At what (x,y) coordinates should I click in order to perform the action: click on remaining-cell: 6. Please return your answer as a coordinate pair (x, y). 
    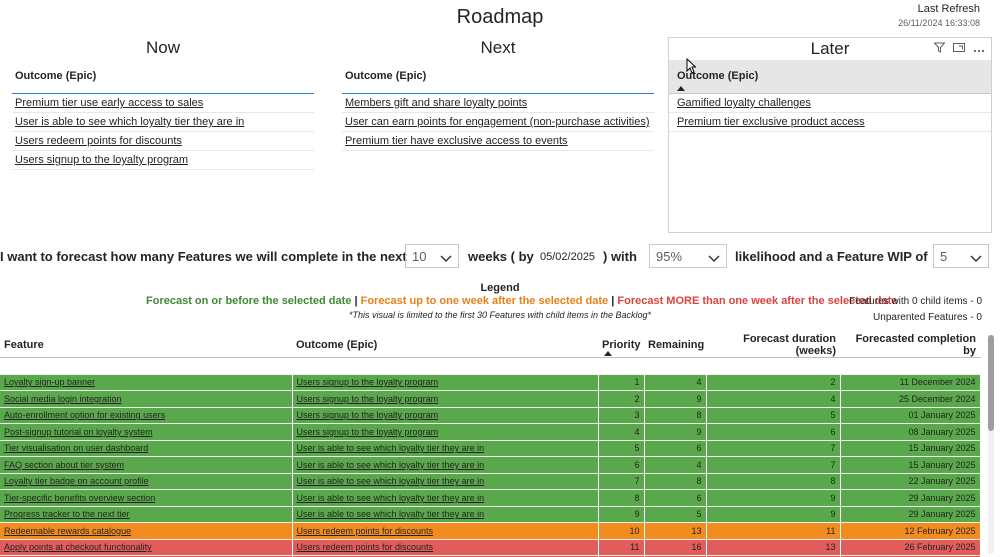
    Looking at the image, I should click on (675, 448).